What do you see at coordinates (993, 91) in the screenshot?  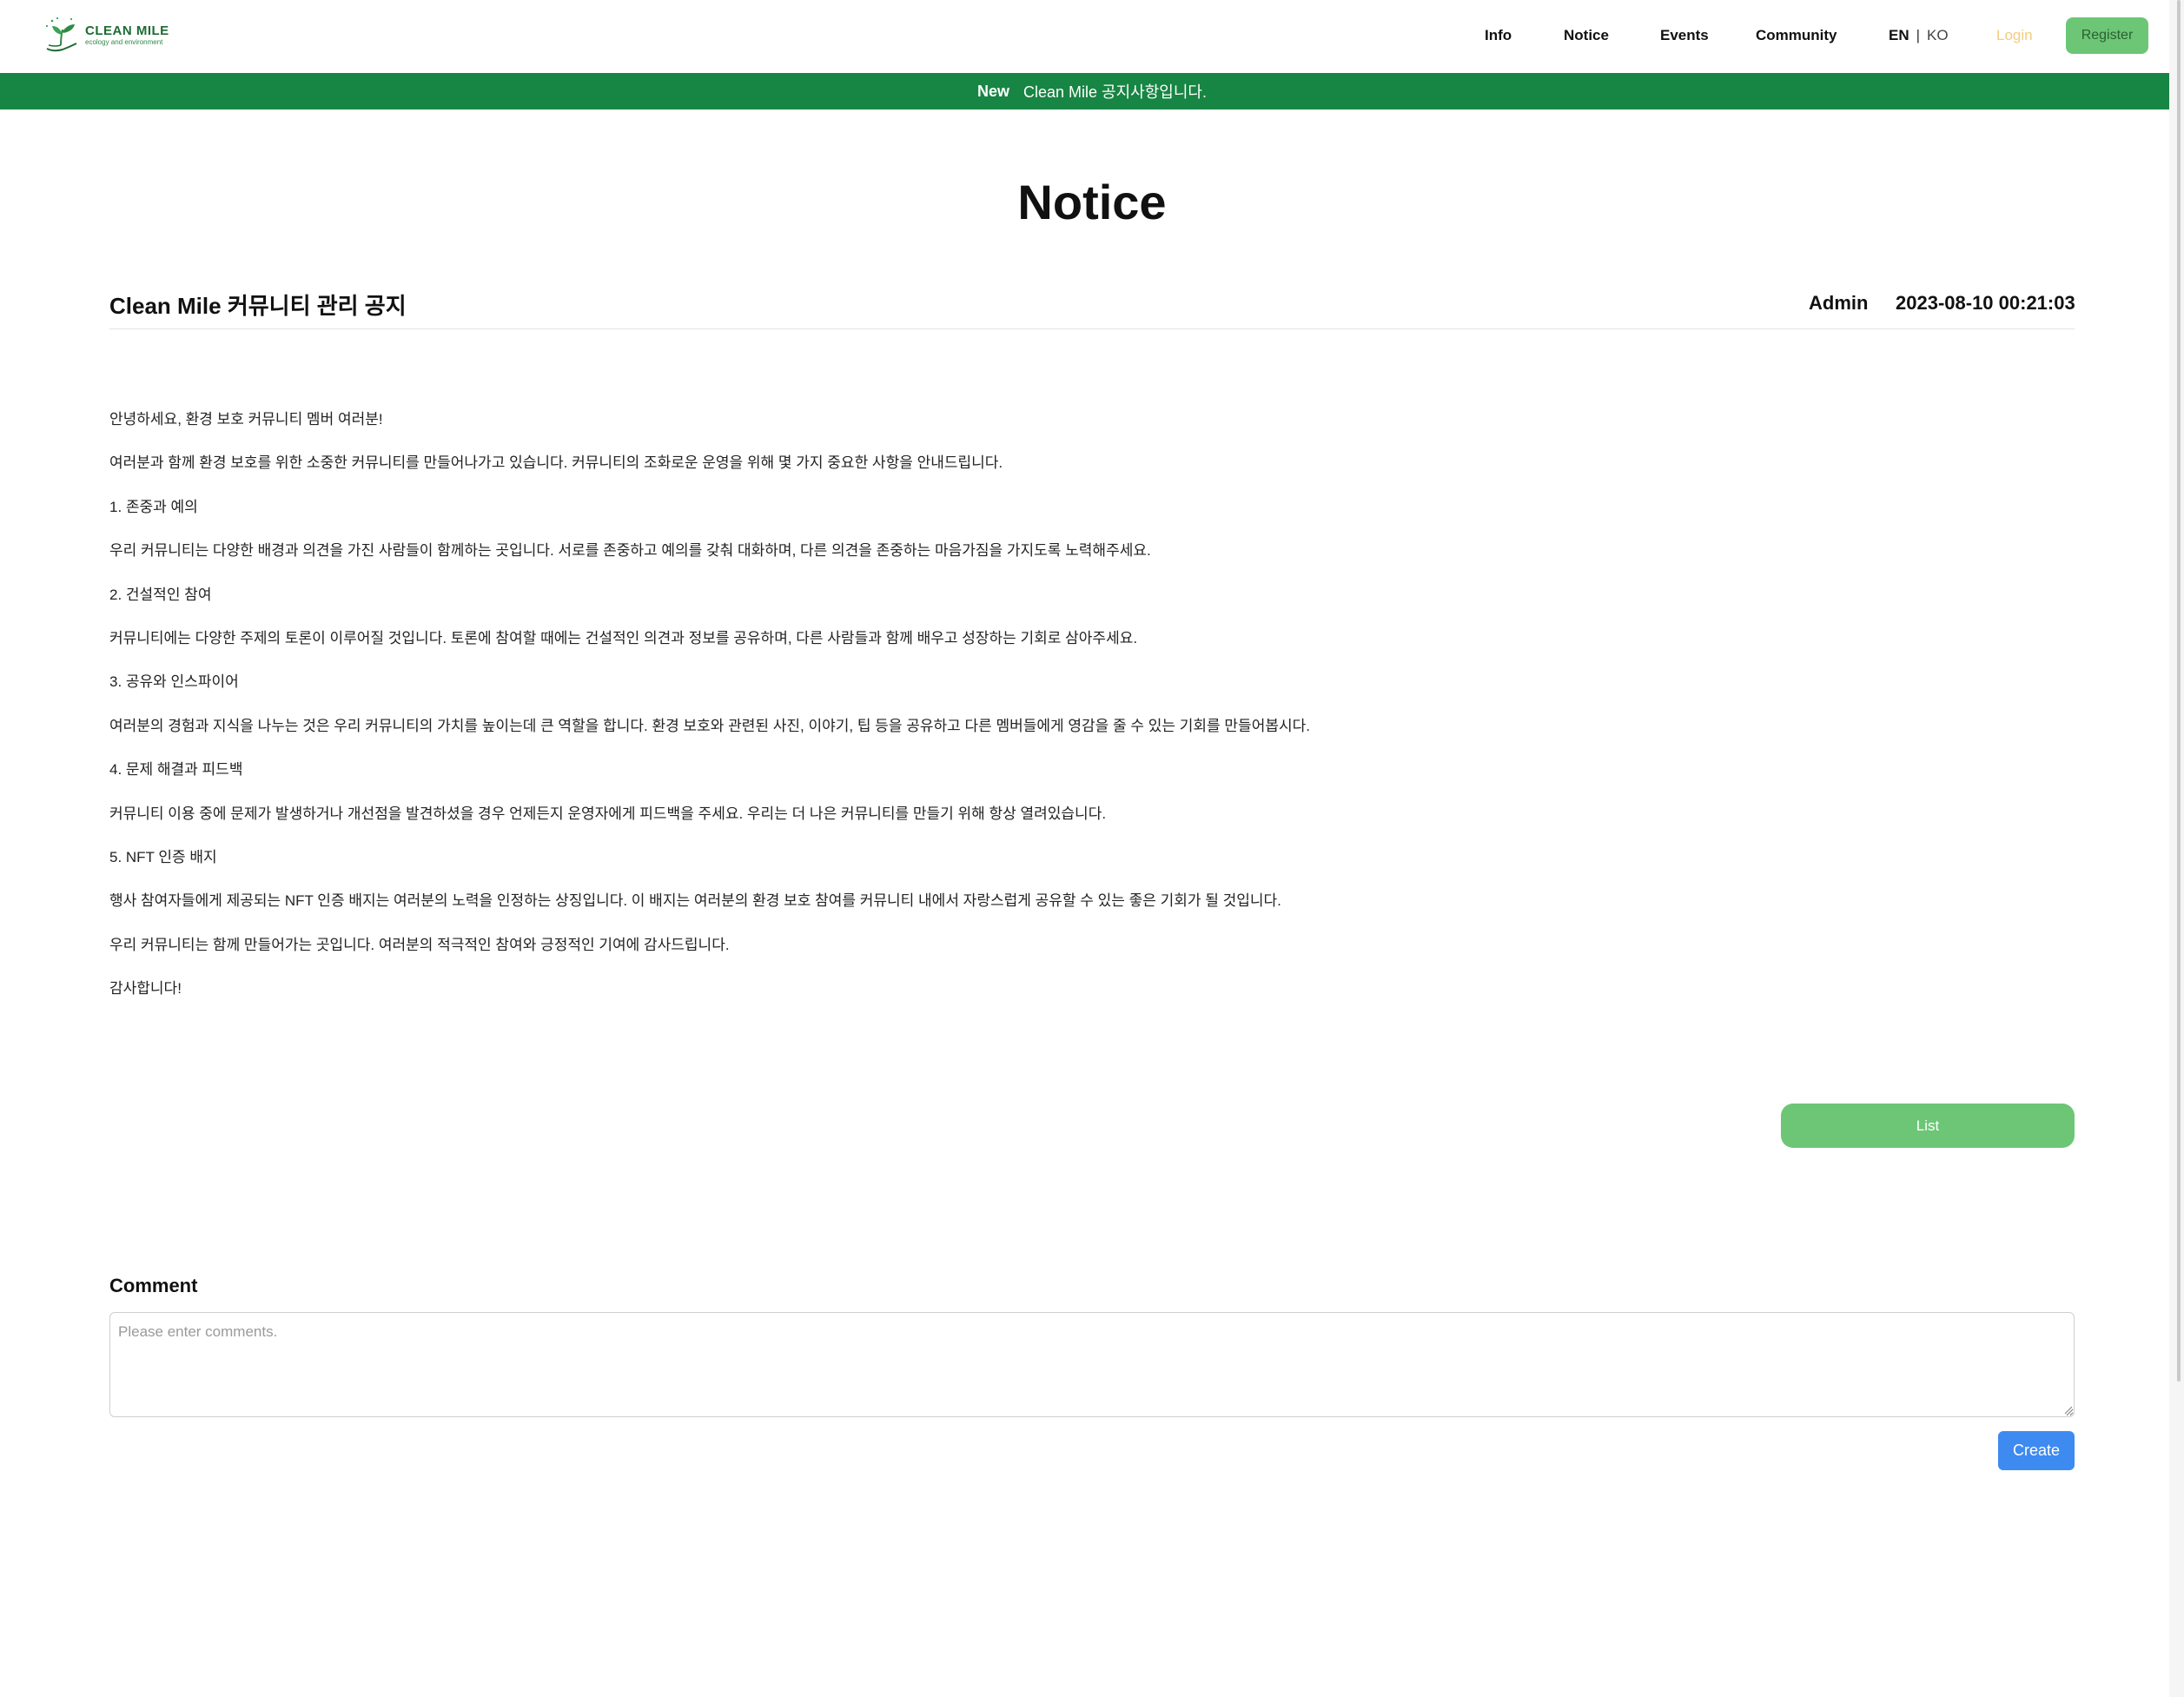 I see `new-badge: New` at bounding box center [993, 91].